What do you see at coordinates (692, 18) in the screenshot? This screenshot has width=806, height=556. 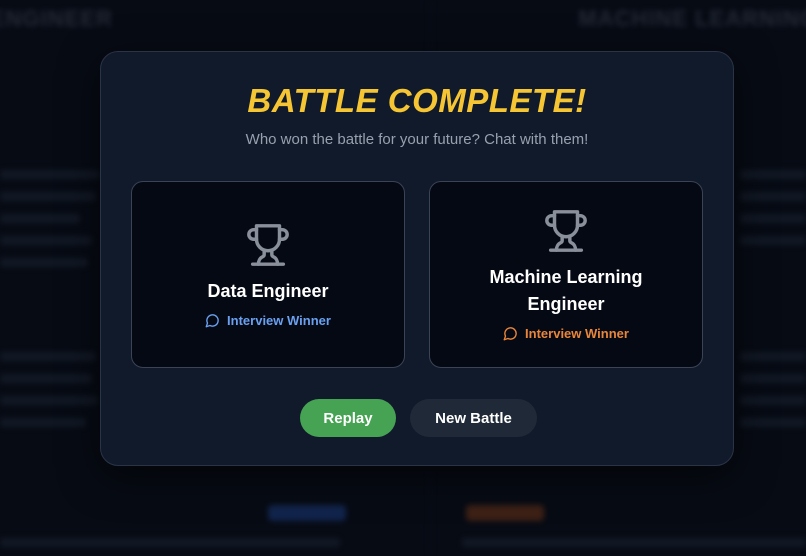 I see `background-right-title: MACHINE LEARNING` at bounding box center [692, 18].